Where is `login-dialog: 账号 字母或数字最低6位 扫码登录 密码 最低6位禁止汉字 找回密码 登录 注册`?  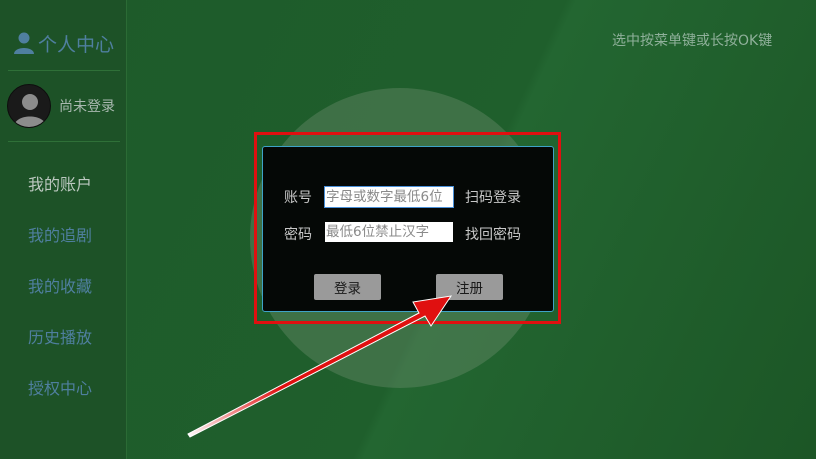
login-dialog: 账号 字母或数字最低6位 扫码登录 密码 最低6位禁止汉字 找回密码 登录 注册 is located at coordinates (408, 229).